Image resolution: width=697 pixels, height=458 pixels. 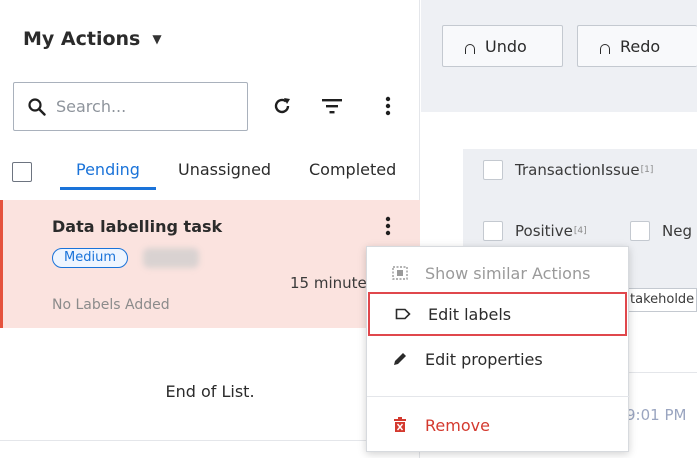 I want to click on label-name: Positive, so click(x=544, y=231).